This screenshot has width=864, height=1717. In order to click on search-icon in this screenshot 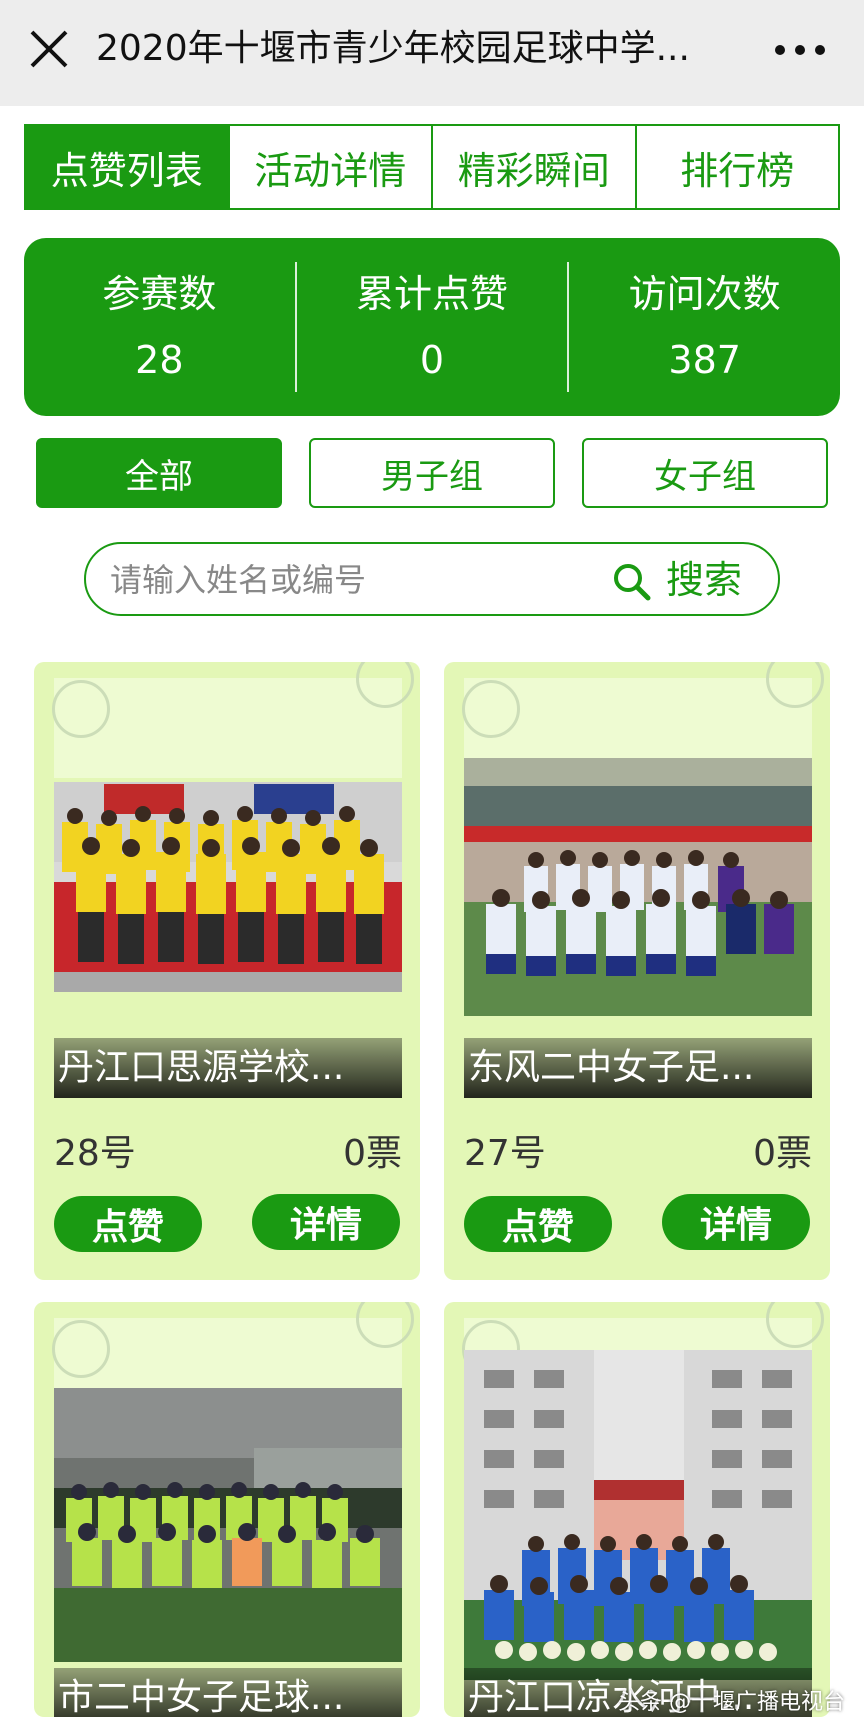, I will do `click(632, 582)`.